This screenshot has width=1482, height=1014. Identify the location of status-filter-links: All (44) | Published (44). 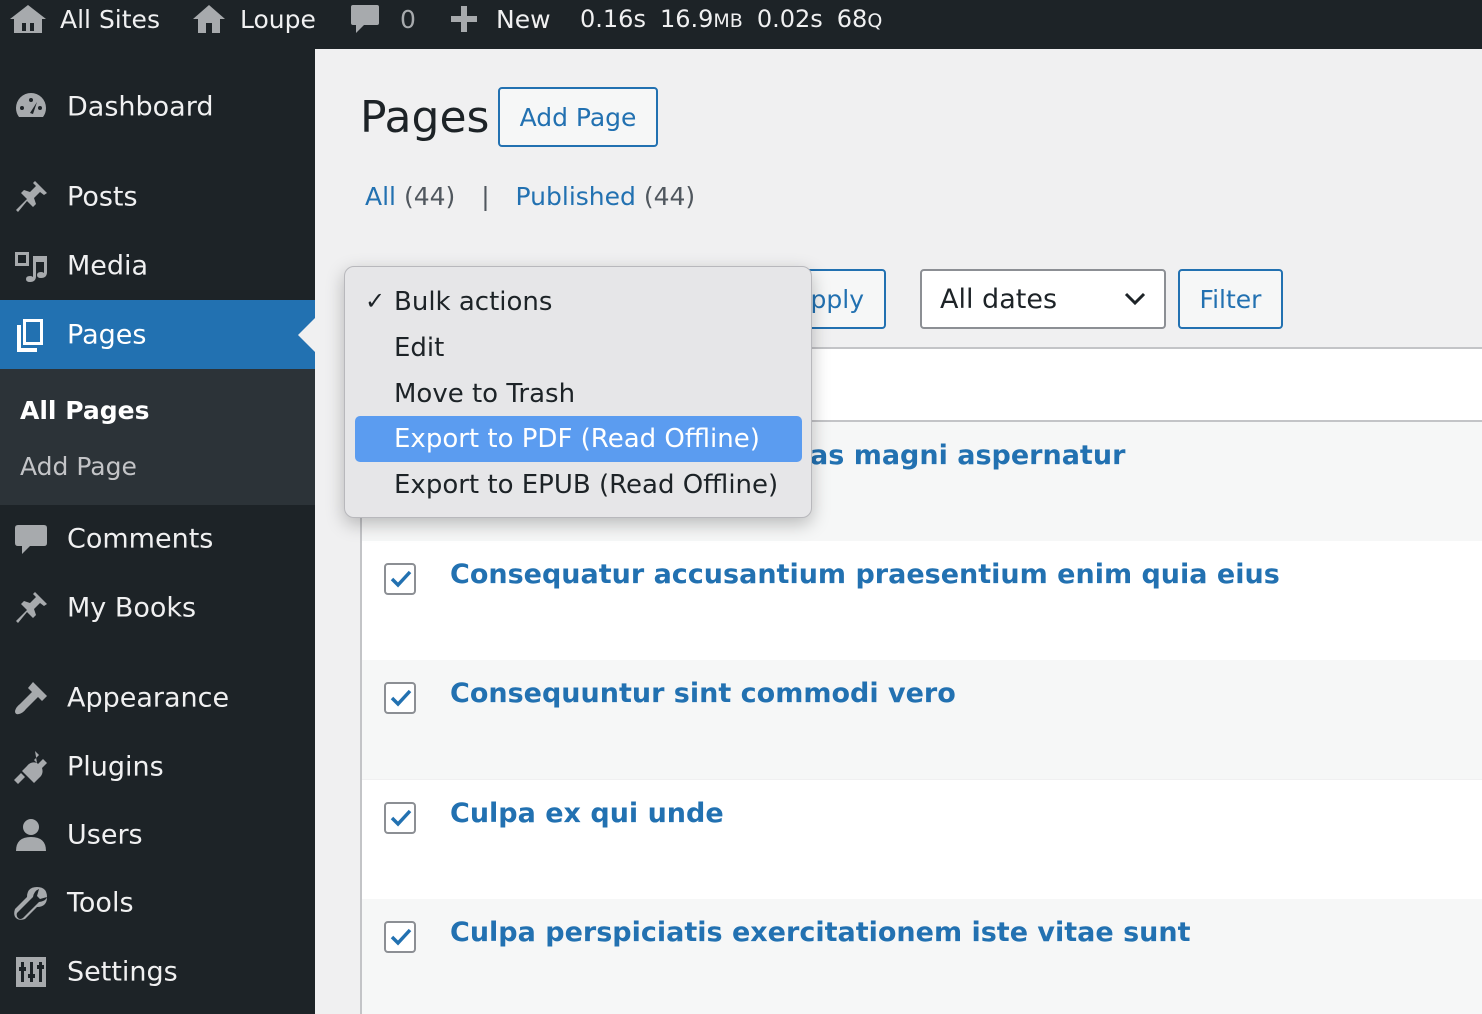
(530, 196).